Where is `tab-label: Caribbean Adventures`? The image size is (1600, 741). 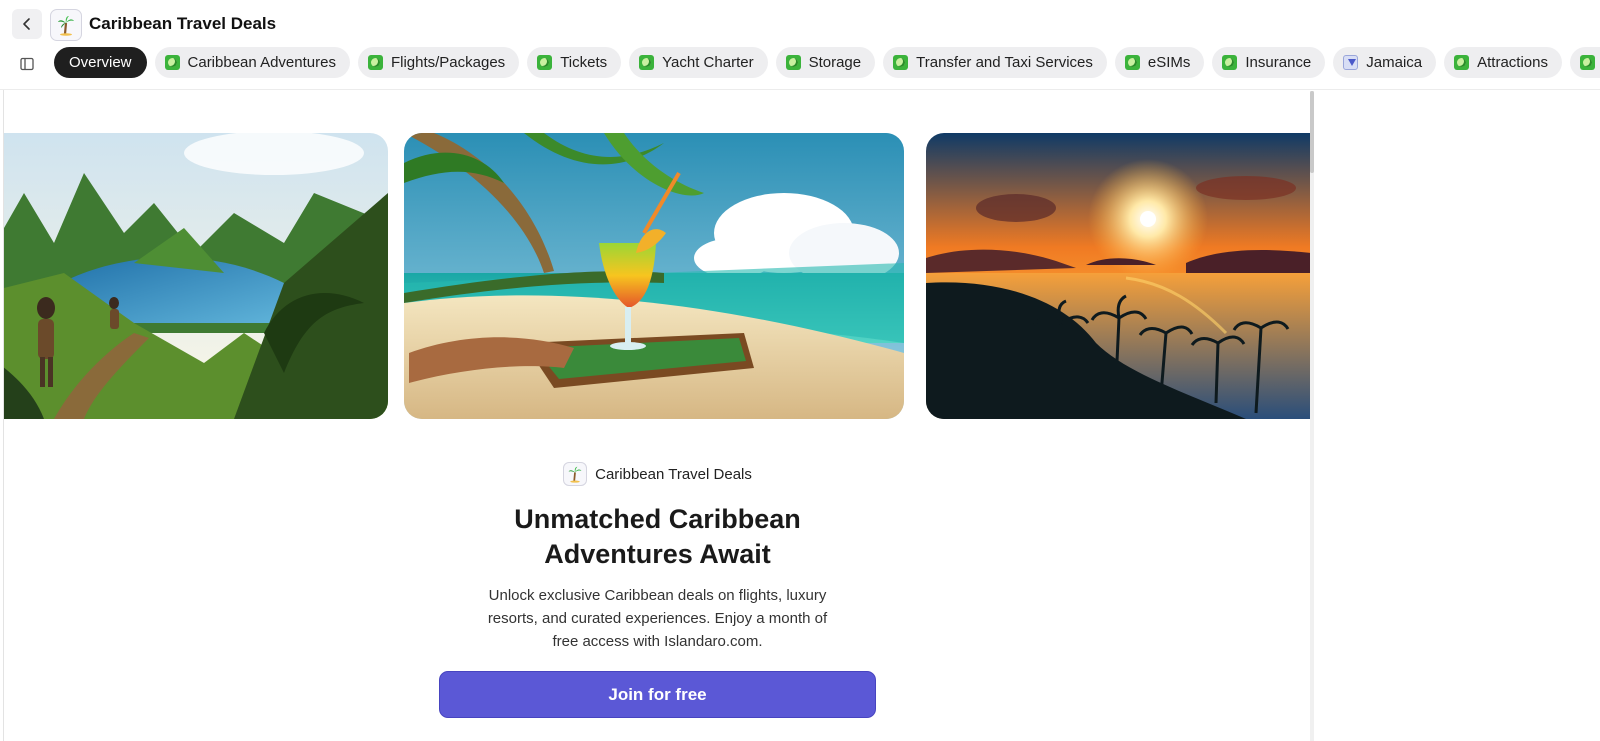
tab-label: Caribbean Adventures is located at coordinates (261, 62).